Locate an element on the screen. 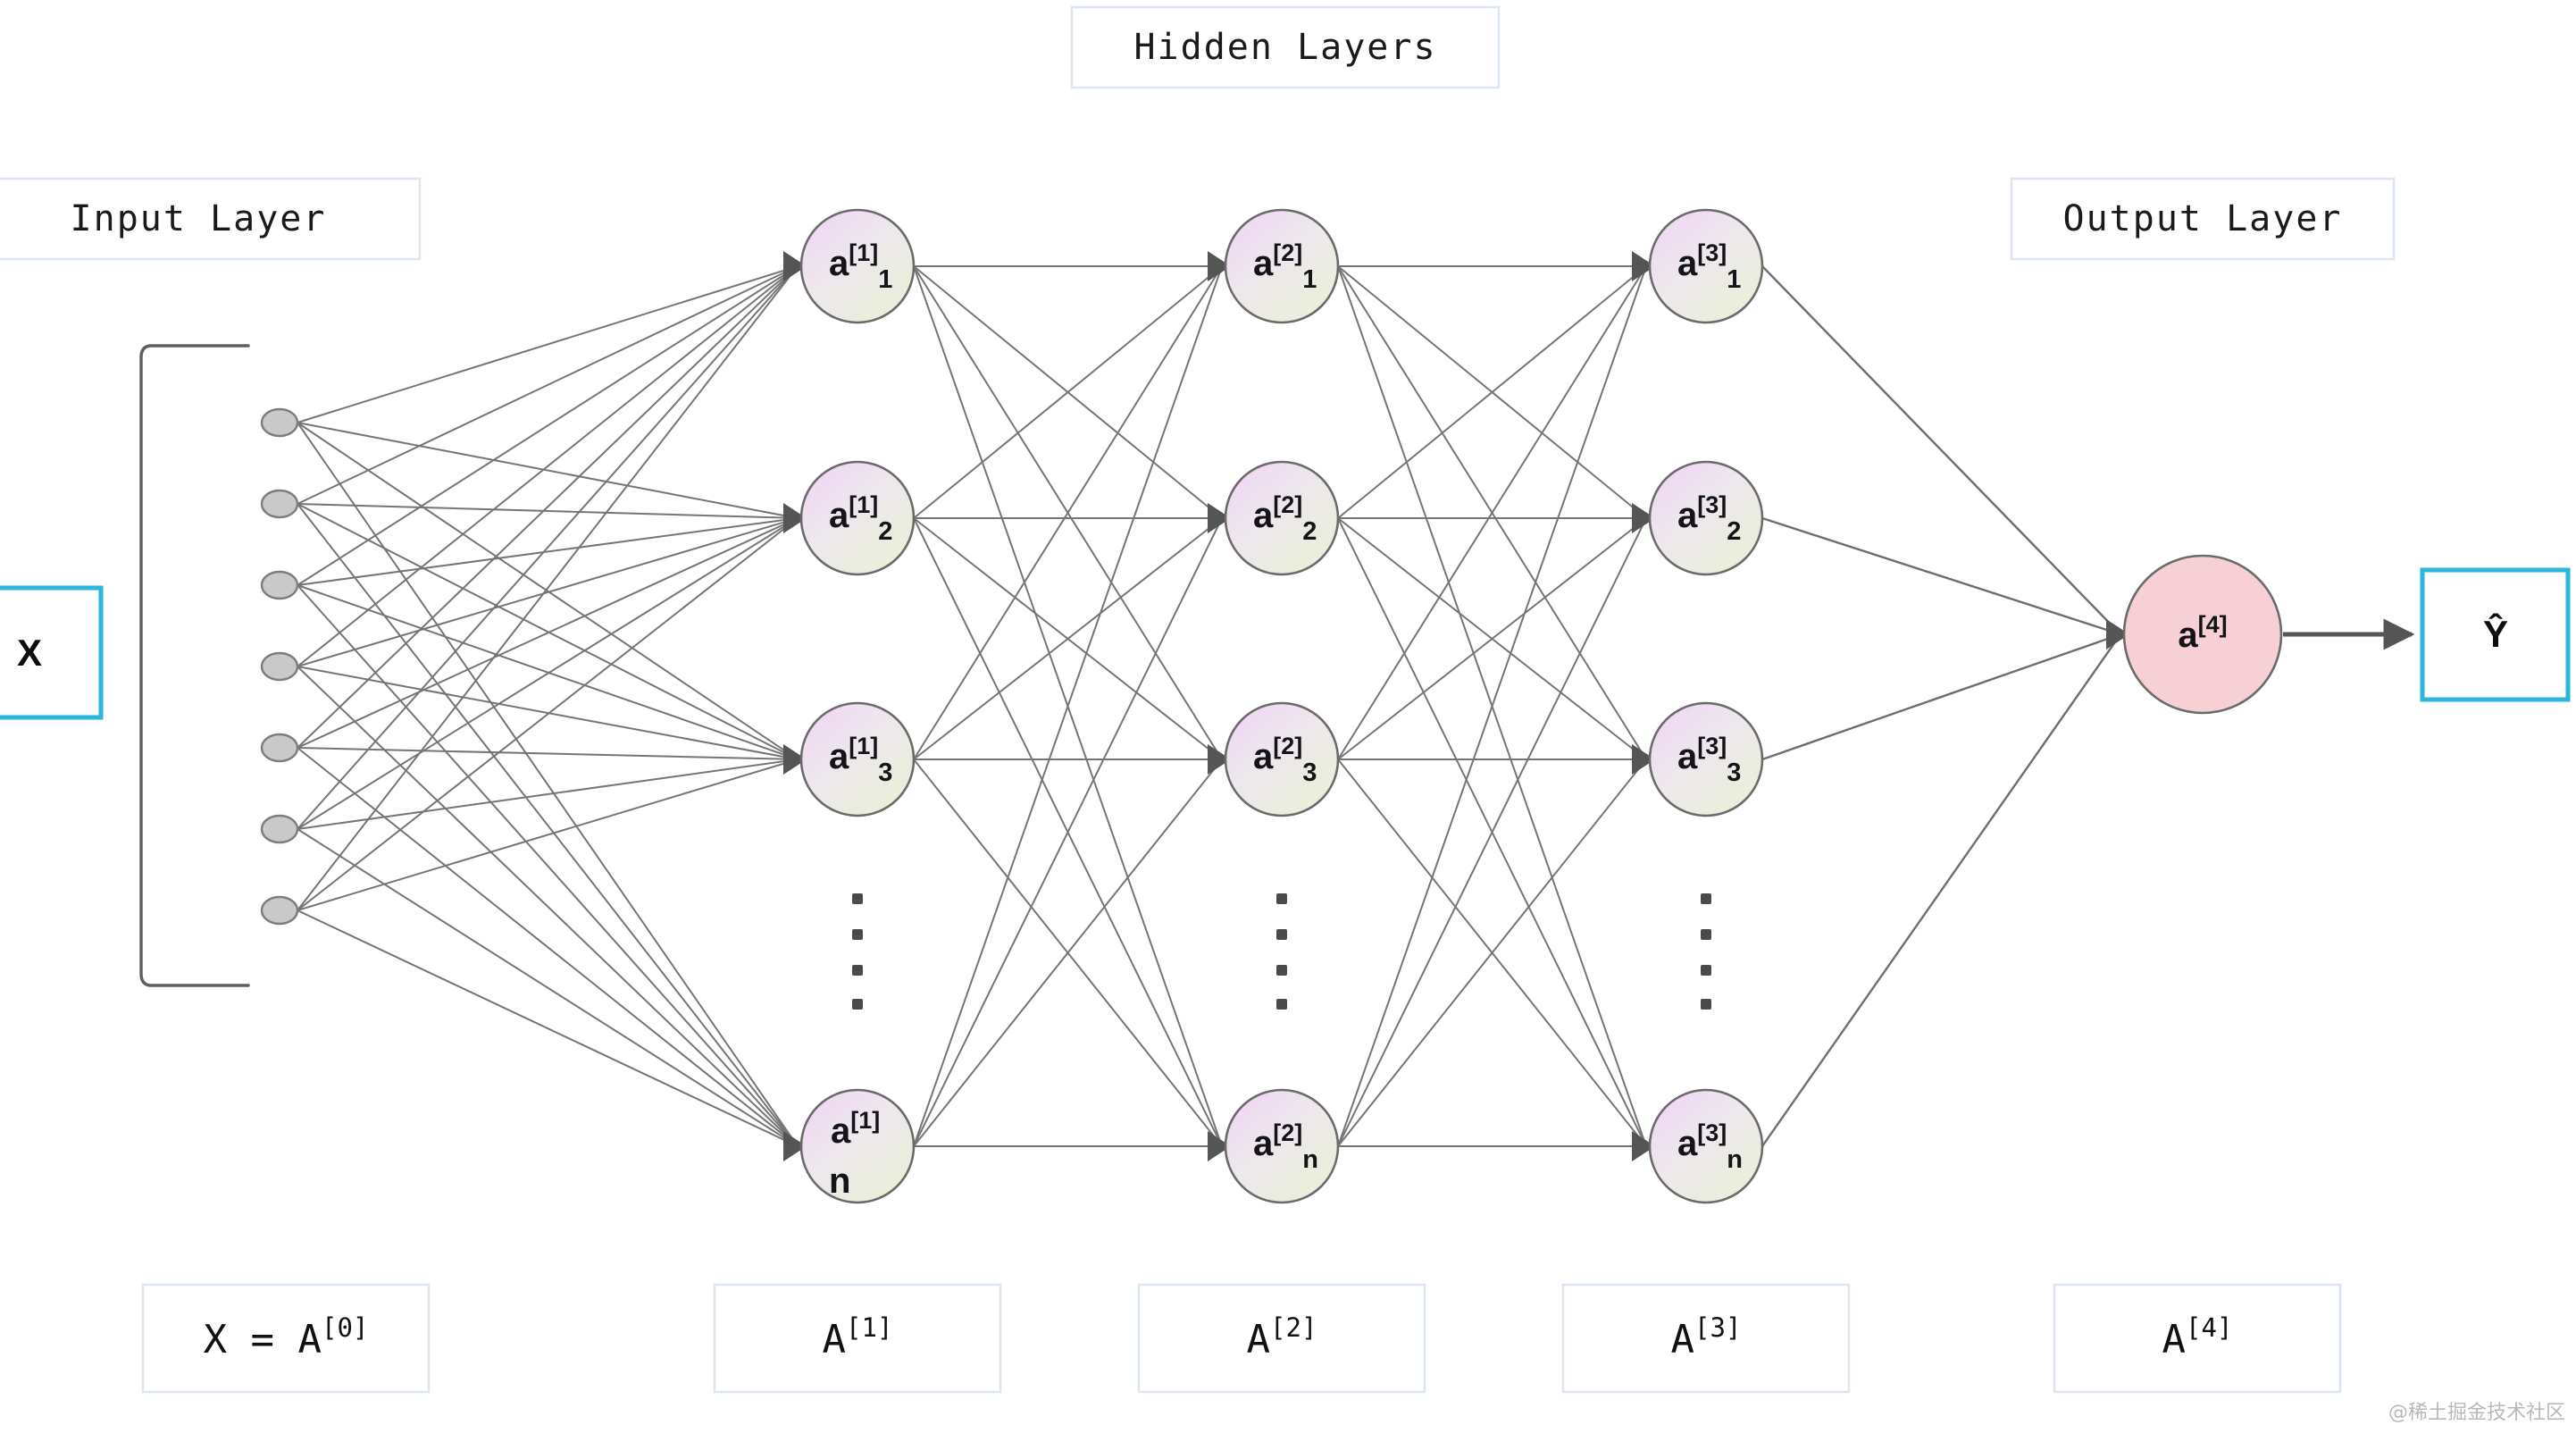 This screenshot has width=2576, height=1450. hidden-node-l3-3: a[3]3 is located at coordinates (1706, 759).